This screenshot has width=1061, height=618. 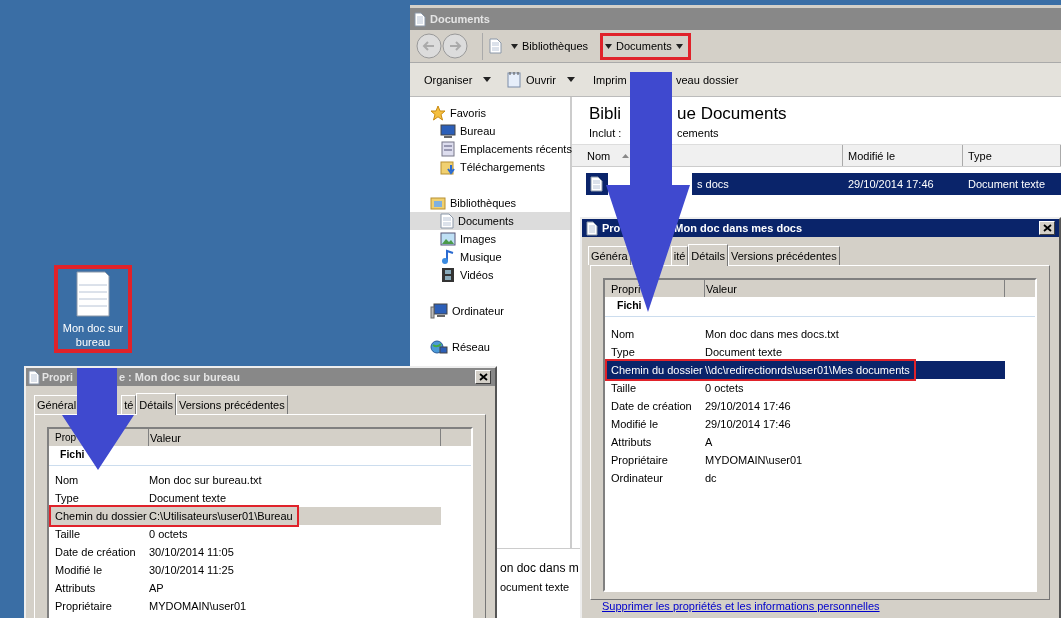 I want to click on remove-properties-link: Supprimer les propriétés et les informations personnelles, so click(x=731, y=609).